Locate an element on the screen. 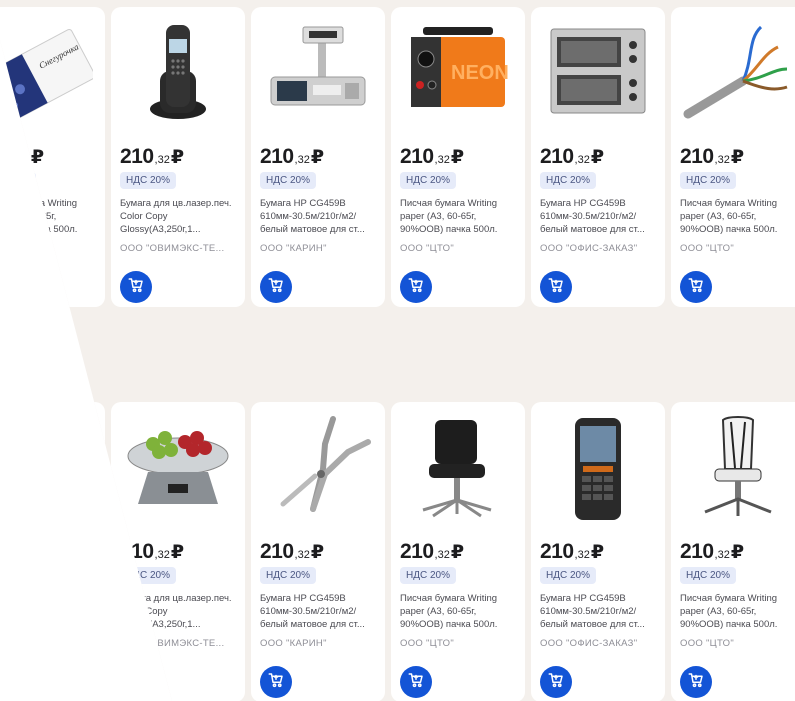 The width and height of the screenshot is (795, 701). paper-pack-icon: Снегурочка is located at coordinates (48, 471).